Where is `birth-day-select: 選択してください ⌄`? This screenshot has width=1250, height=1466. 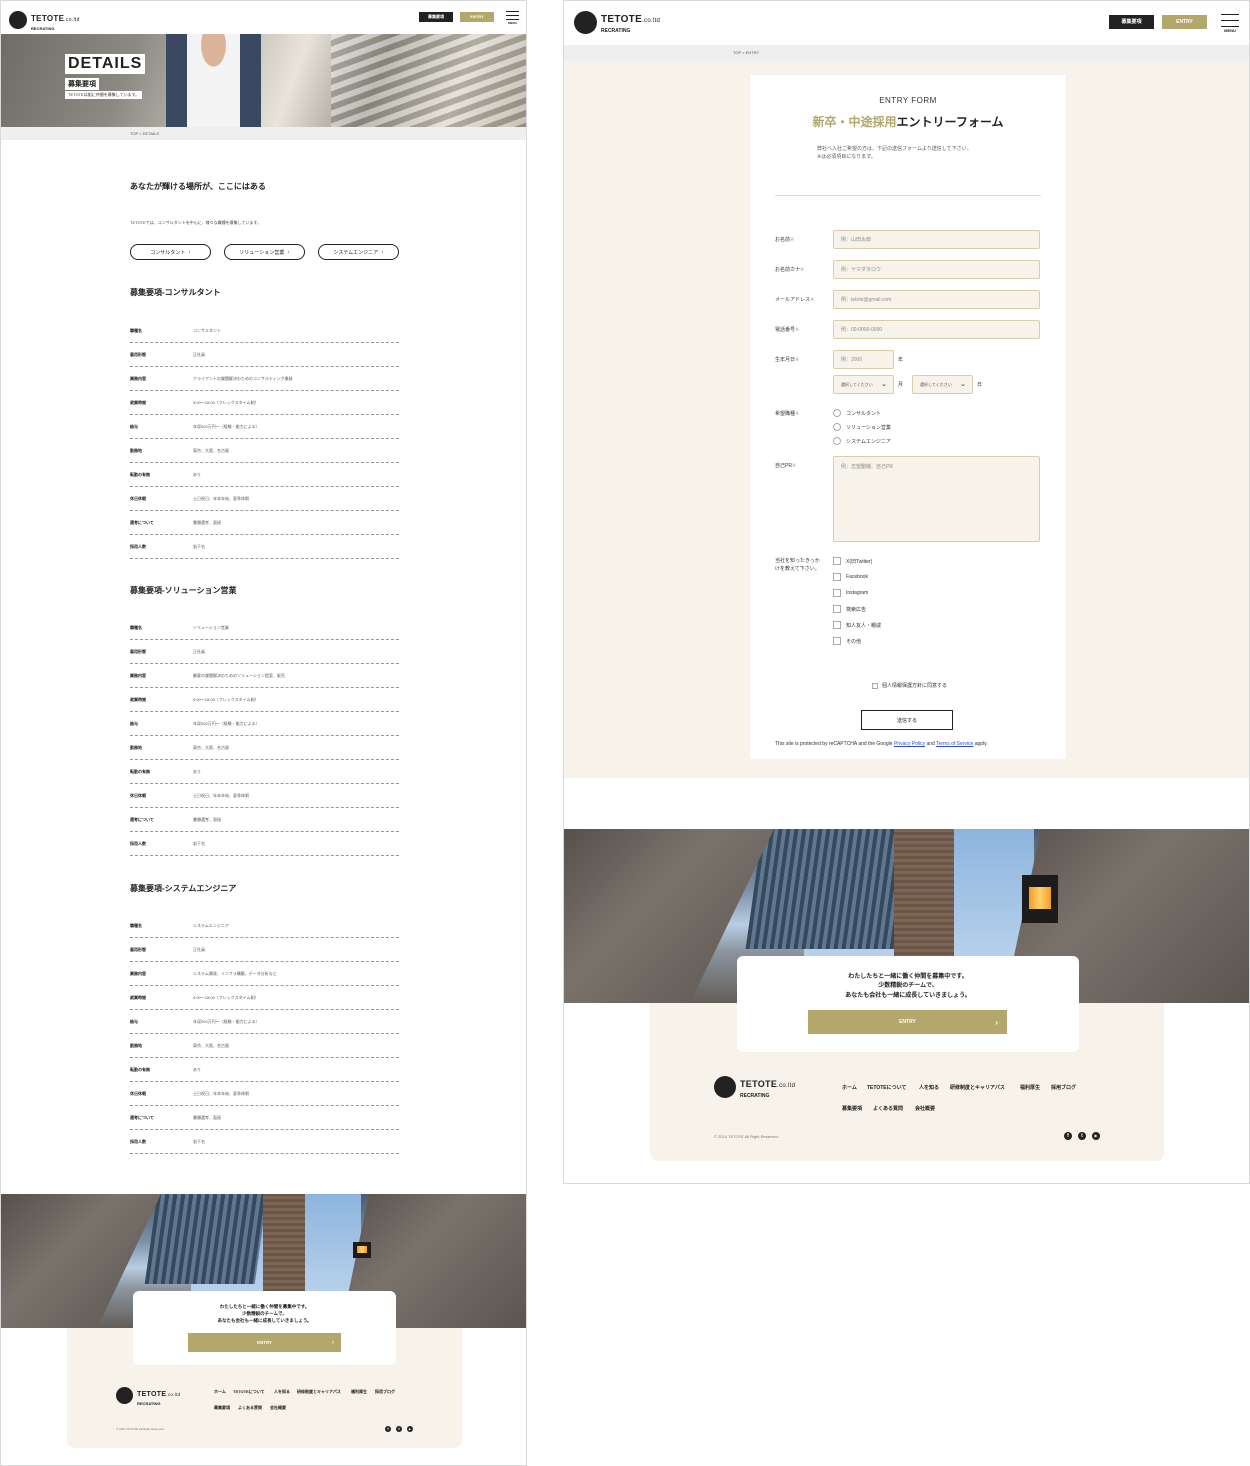
birth-day-select: 選択してください ⌄ is located at coordinates (942, 384).